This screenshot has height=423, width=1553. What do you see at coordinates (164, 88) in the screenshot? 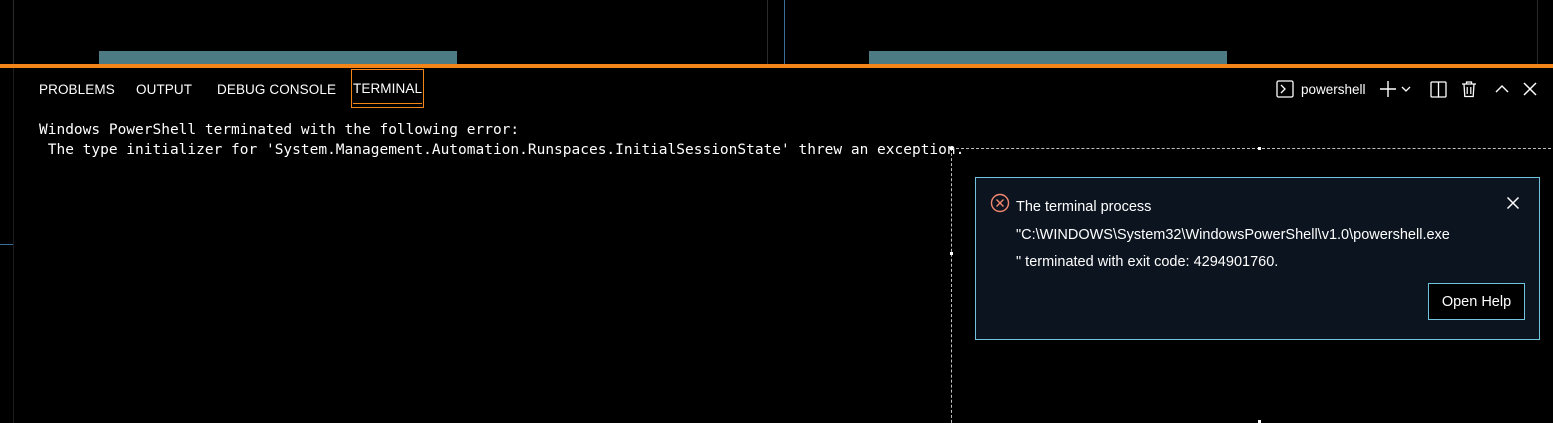
I see `tab-output: OUTPUT` at bounding box center [164, 88].